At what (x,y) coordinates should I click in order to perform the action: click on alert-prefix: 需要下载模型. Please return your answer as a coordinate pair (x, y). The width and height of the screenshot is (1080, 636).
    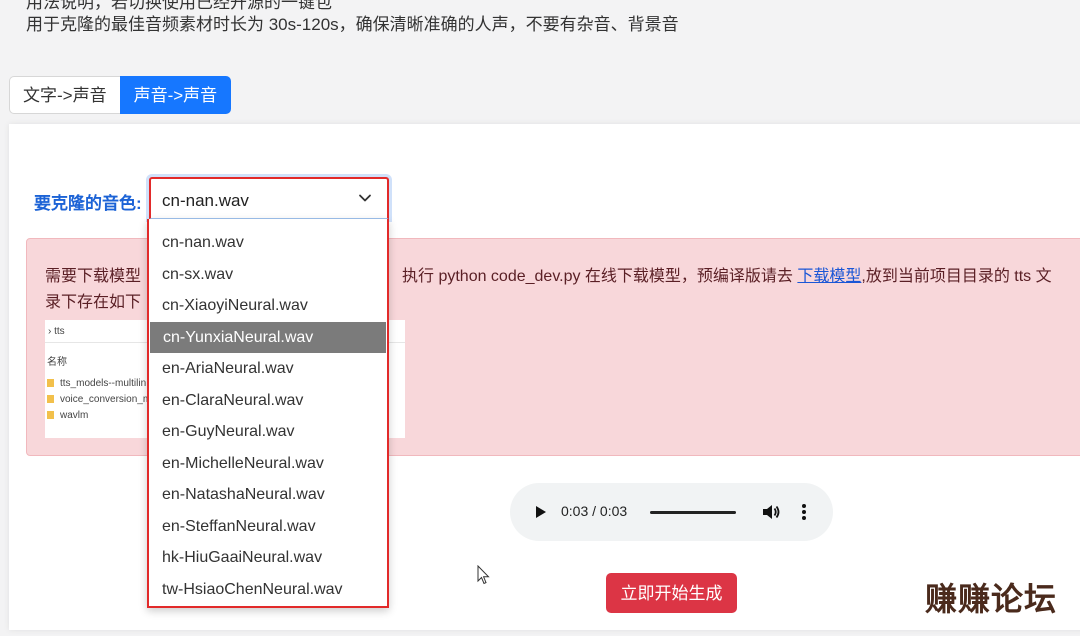
    Looking at the image, I should click on (93, 276).